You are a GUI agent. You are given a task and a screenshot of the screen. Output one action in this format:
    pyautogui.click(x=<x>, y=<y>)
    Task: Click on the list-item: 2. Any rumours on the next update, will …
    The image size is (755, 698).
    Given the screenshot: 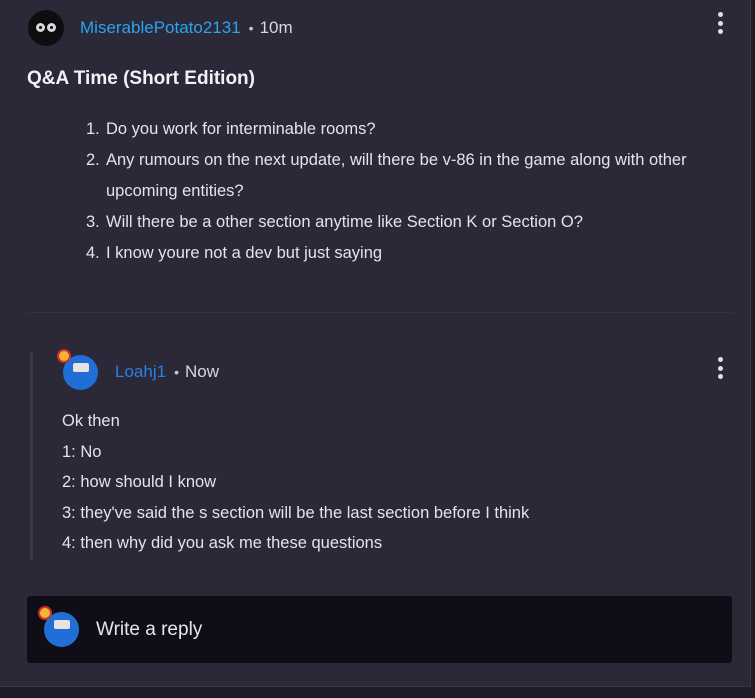 What is the action you would take?
    pyautogui.click(x=386, y=175)
    